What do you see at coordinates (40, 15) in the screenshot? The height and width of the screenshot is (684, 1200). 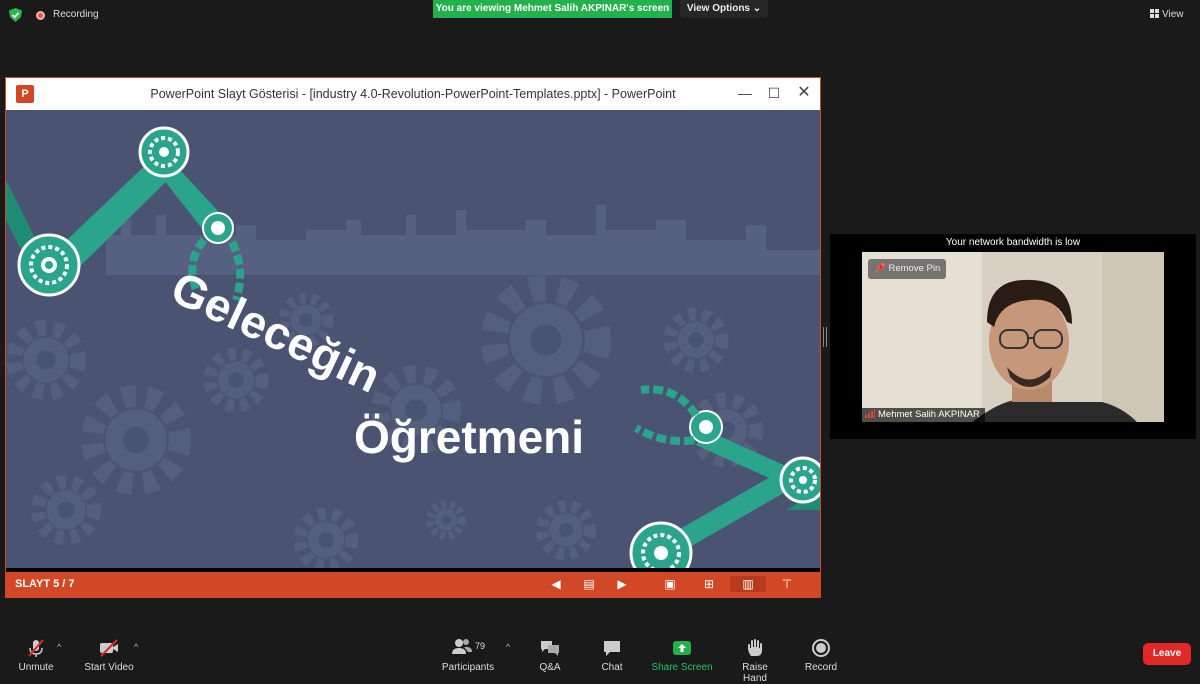 I see `recording-dot-icon` at bounding box center [40, 15].